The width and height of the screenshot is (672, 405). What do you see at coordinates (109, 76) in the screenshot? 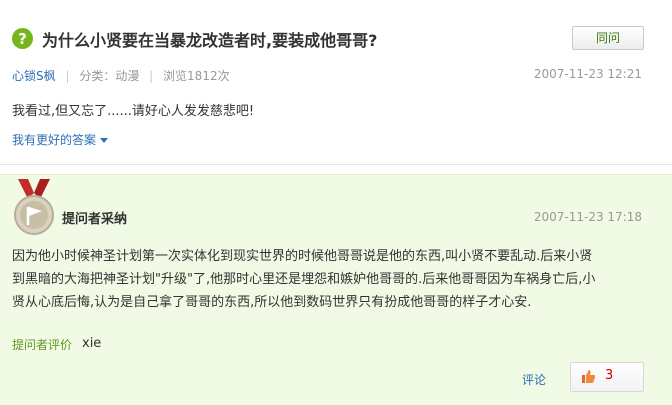
I see `category-text: 分类：动漫` at bounding box center [109, 76].